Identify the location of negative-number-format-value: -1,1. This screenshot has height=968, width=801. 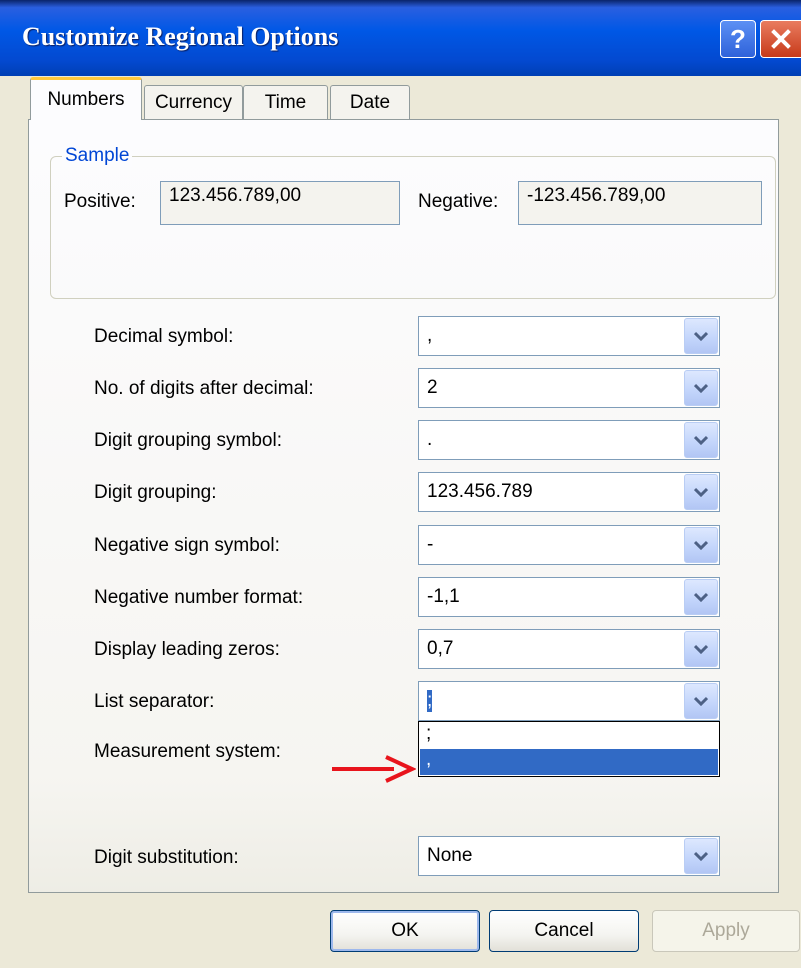
(443, 596).